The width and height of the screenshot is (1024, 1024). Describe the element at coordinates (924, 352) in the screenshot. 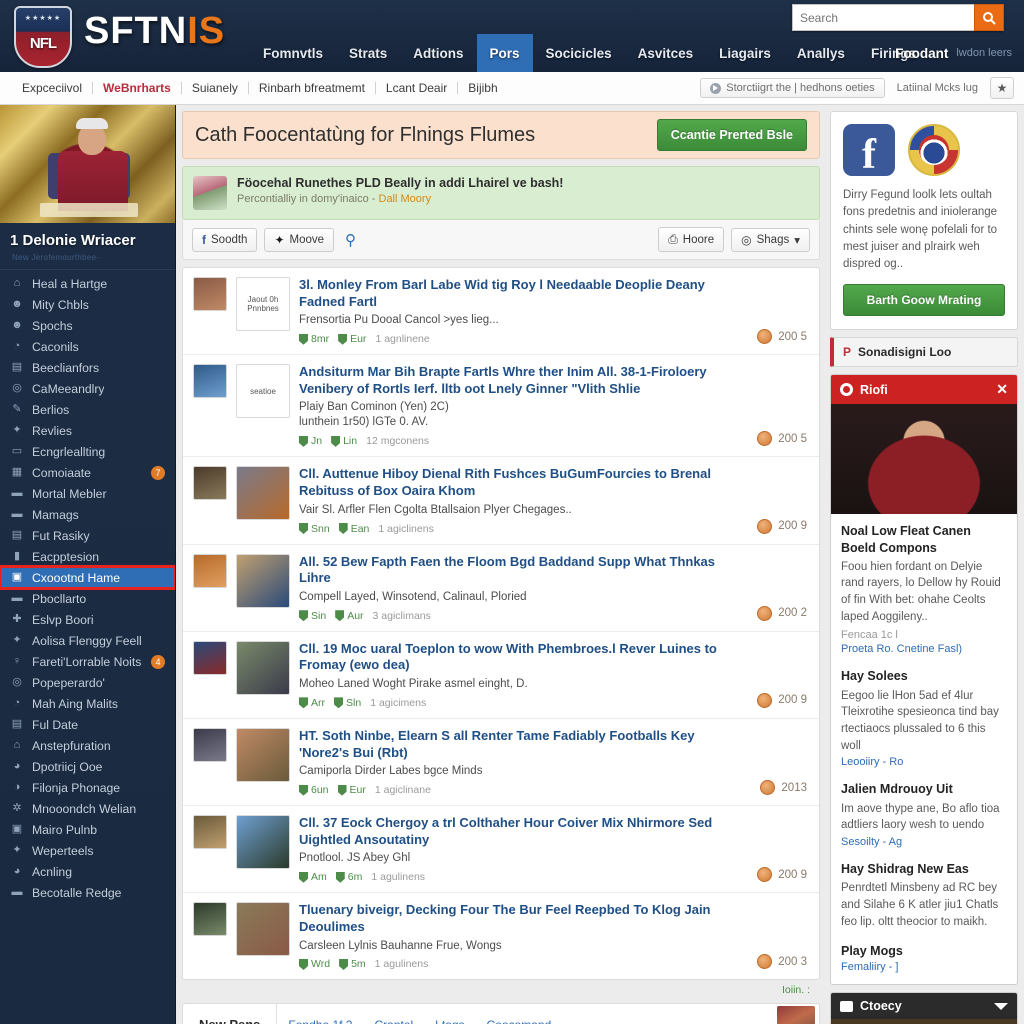

I see `sponsor-bar: P Sonadisigni Loo` at that location.